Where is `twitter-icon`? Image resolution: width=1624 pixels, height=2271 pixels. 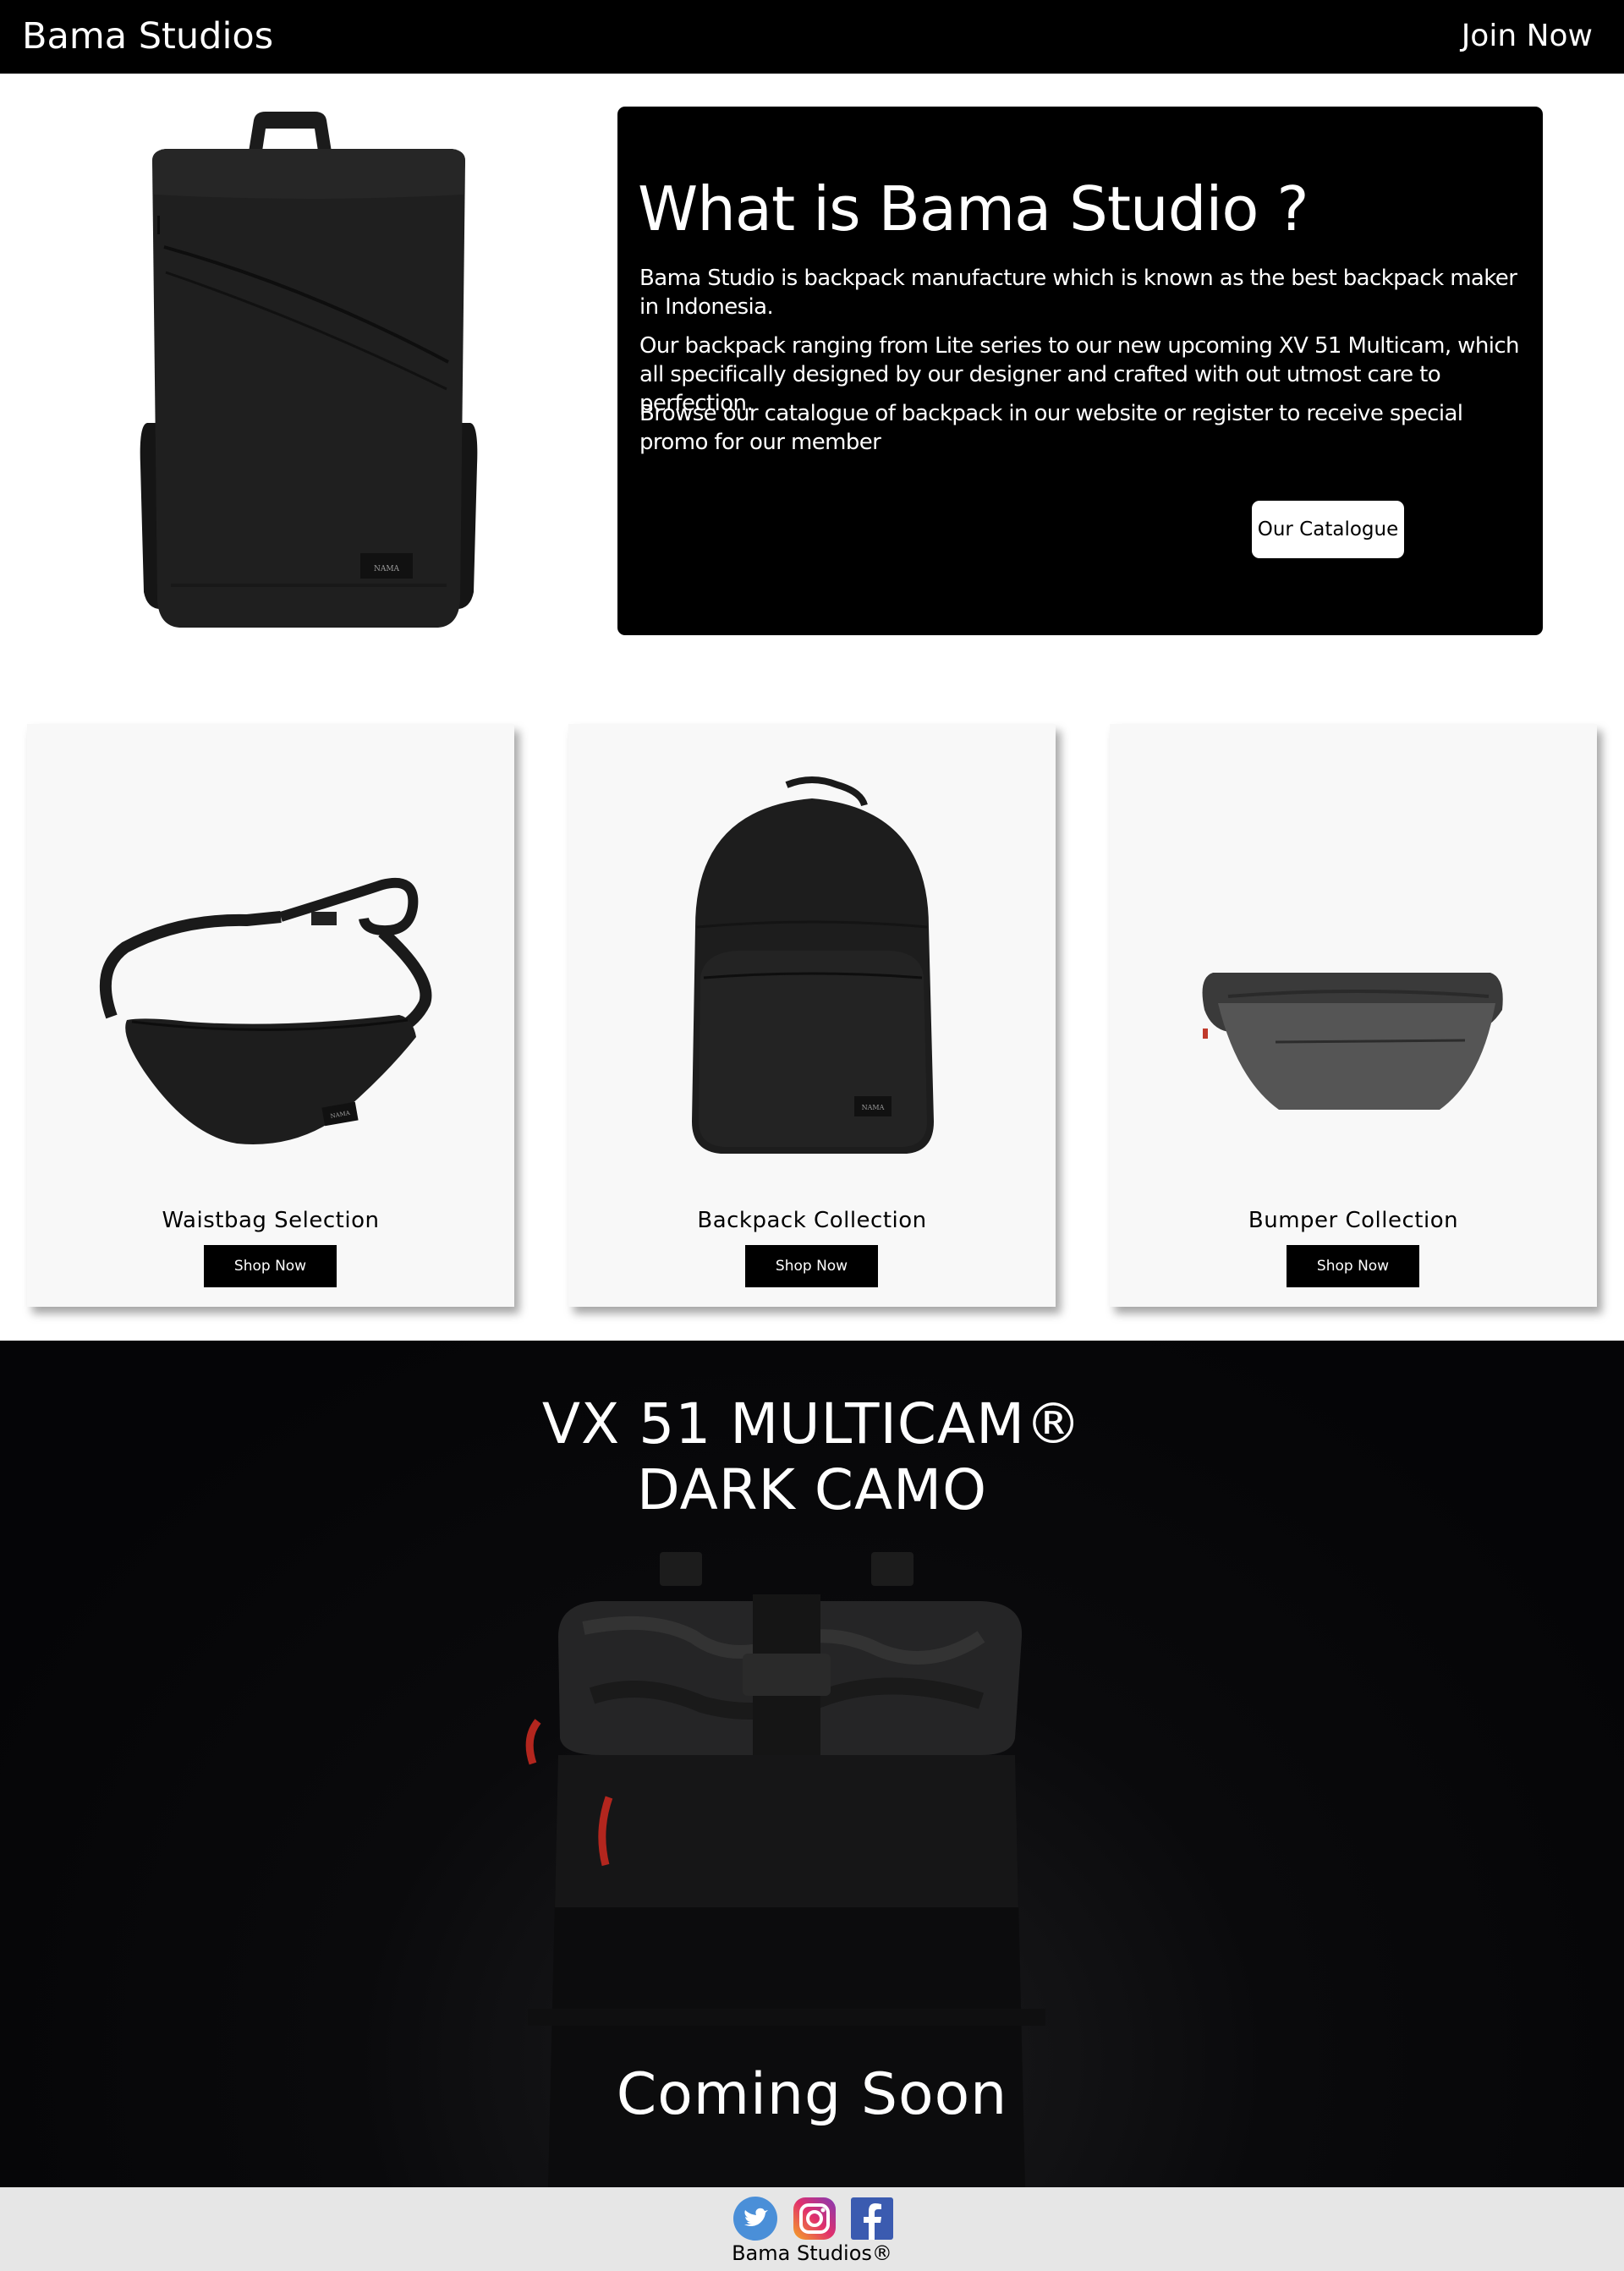 twitter-icon is located at coordinates (755, 2218).